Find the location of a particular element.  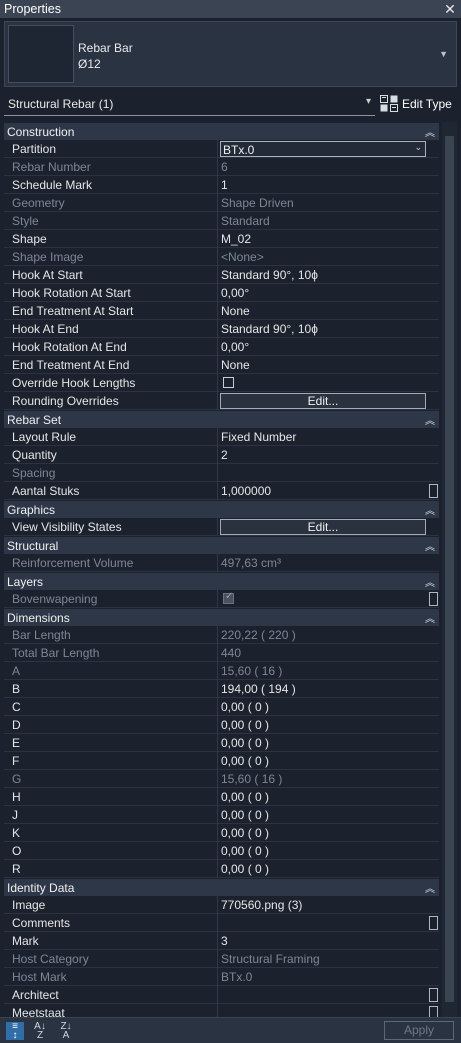

property-row: Partition BTx.0 ⌄ is located at coordinates (221, 149).